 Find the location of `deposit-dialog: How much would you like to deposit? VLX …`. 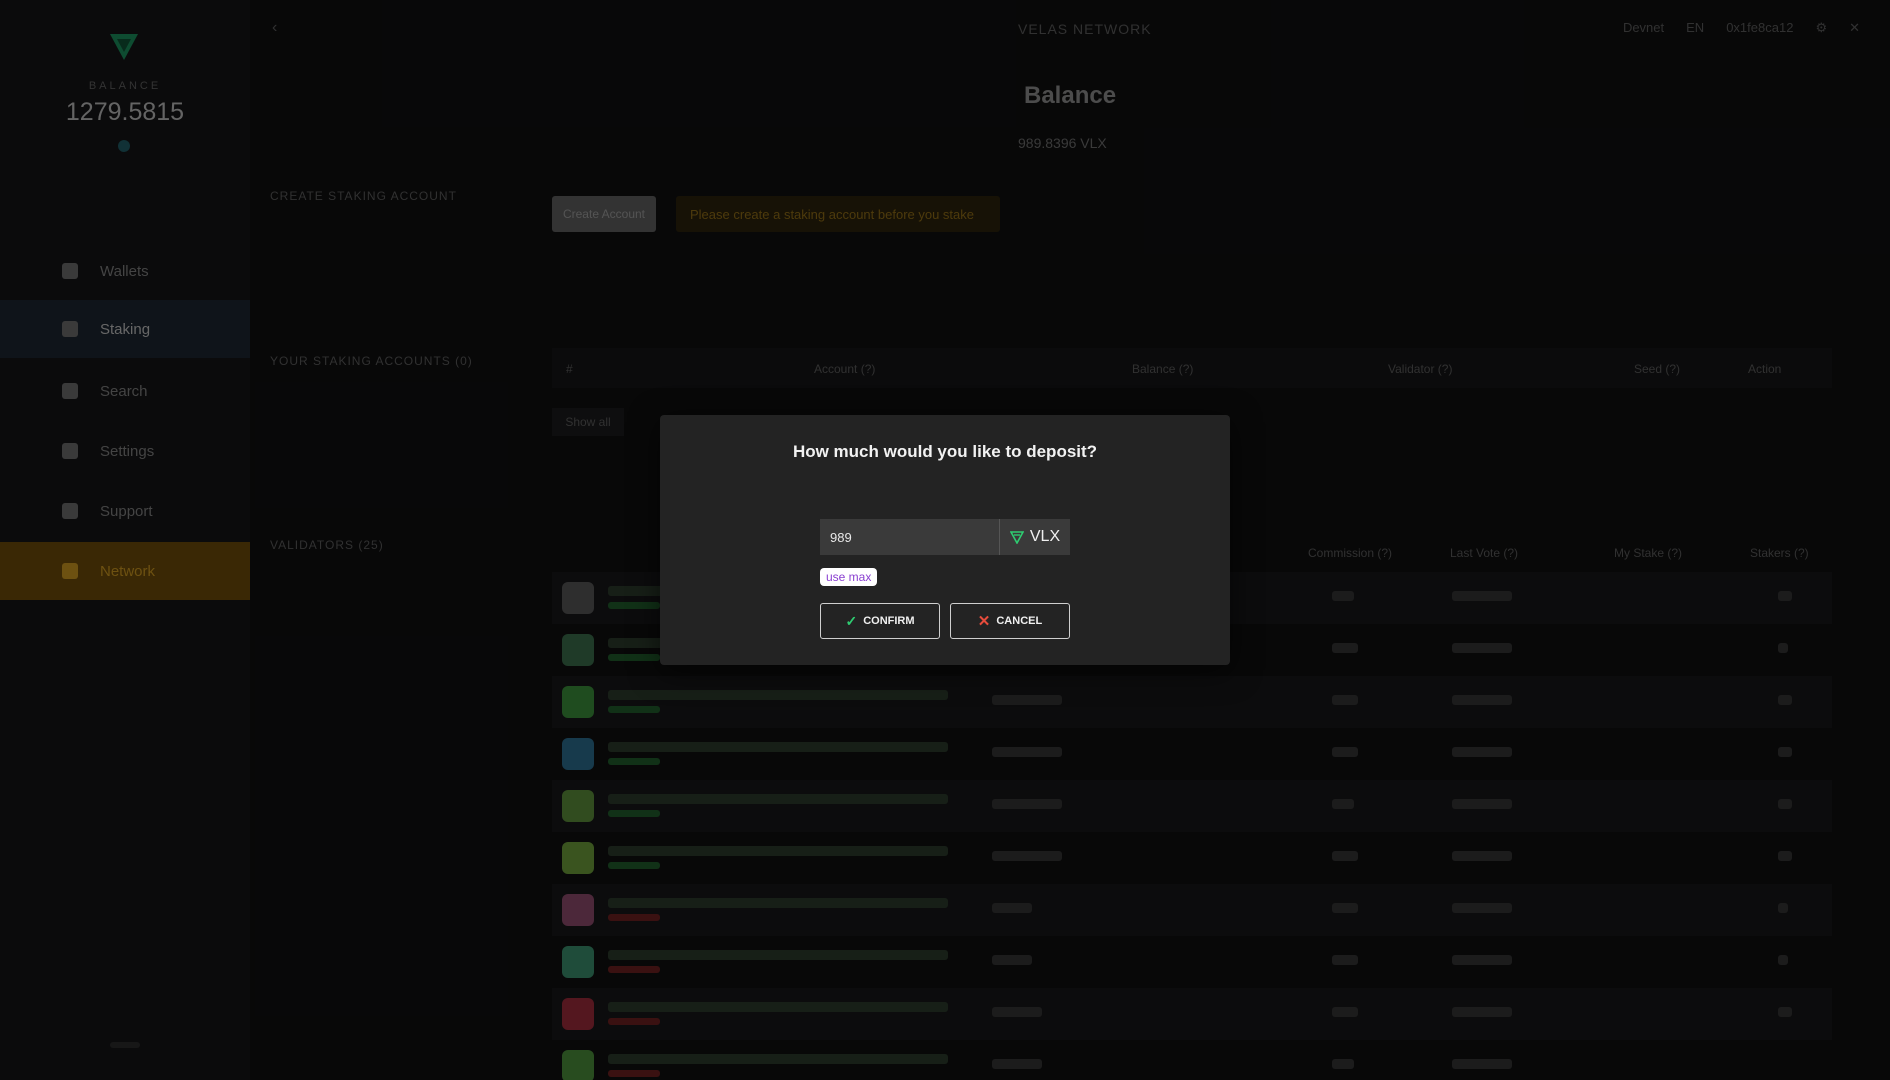

deposit-dialog: How much would you like to deposit? VLX … is located at coordinates (945, 540).